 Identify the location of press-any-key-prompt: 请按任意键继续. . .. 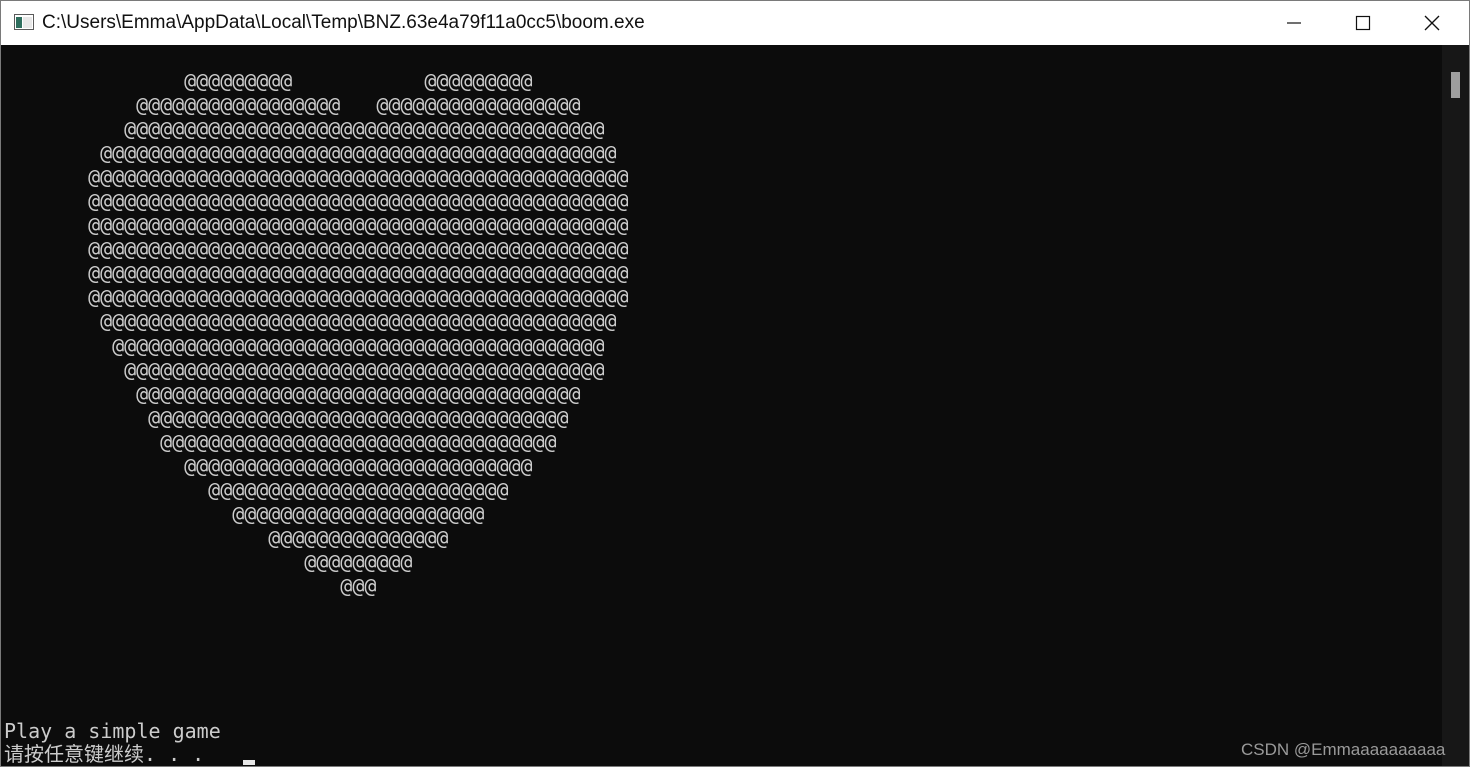
(104, 754).